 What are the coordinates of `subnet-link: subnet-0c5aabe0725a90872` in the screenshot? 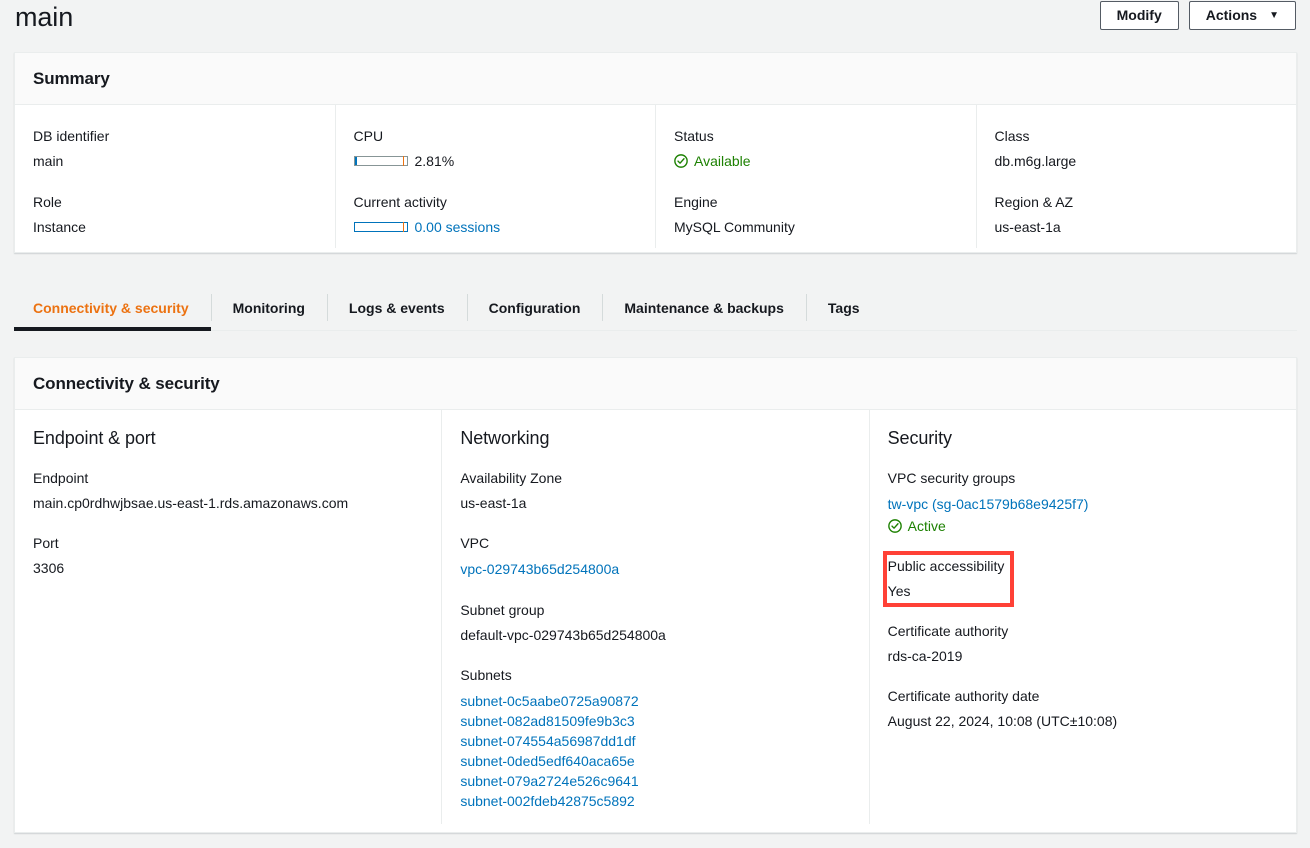 It's located at (653, 701).